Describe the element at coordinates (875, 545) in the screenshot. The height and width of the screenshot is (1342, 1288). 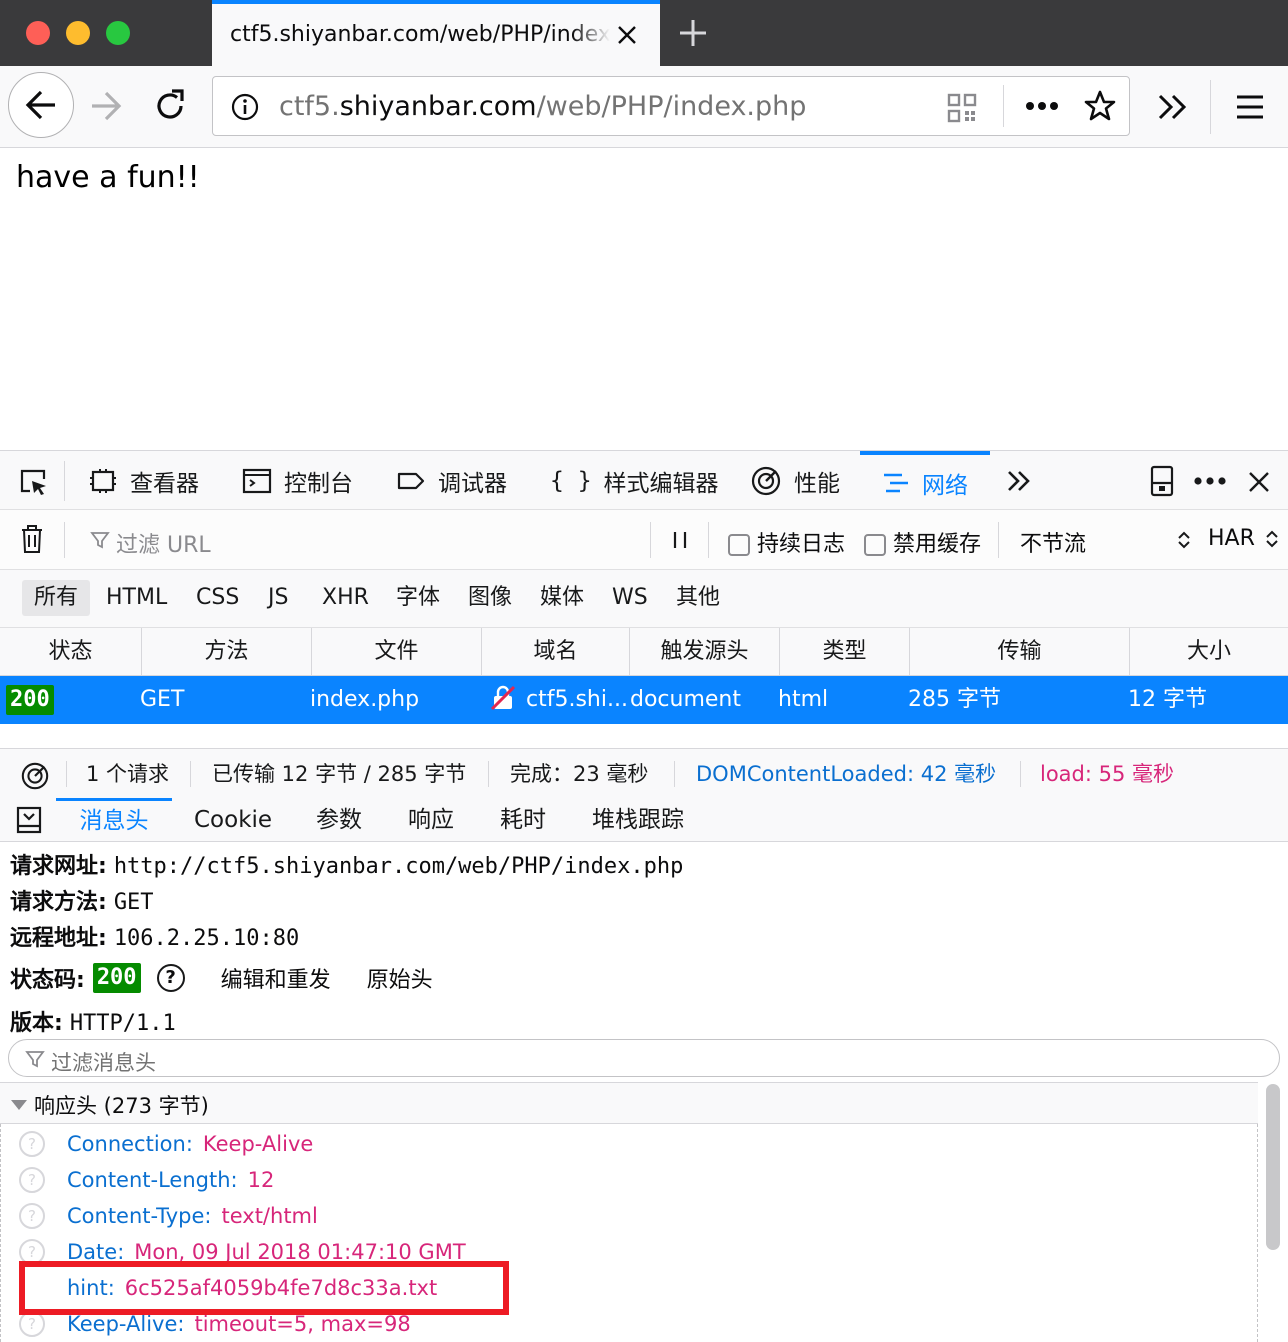
I see `disable-cache-checkbox` at that location.